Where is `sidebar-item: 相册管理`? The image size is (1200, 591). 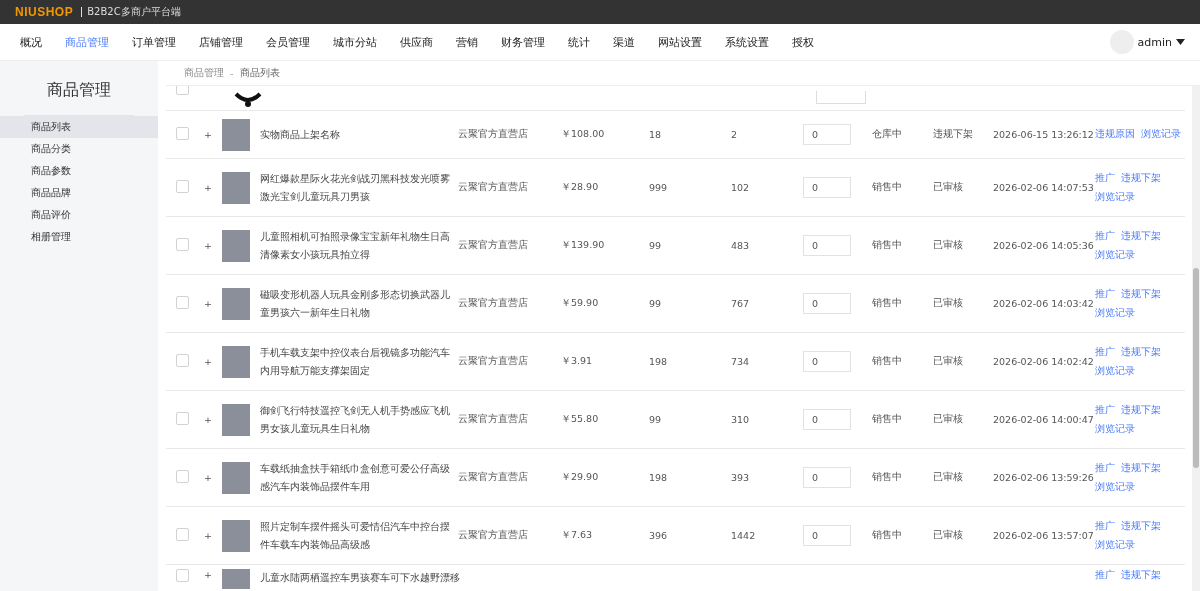
sidebar-item: 相册管理 is located at coordinates (79, 237).